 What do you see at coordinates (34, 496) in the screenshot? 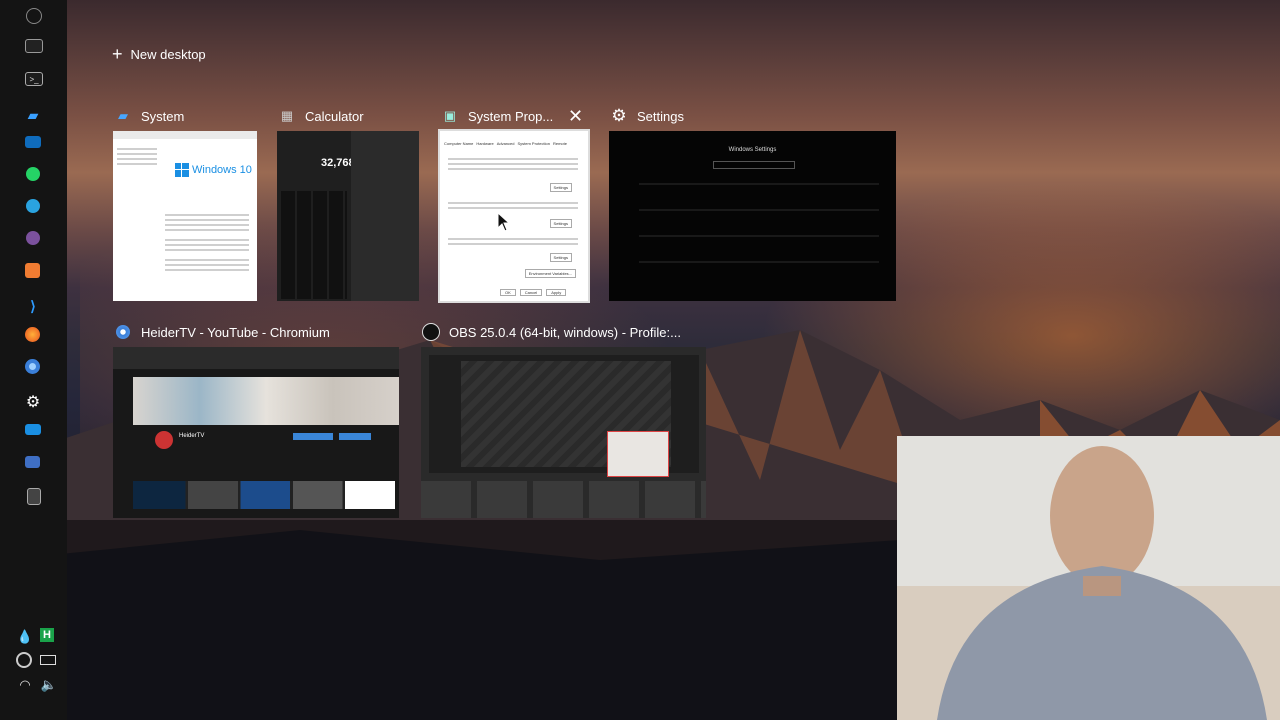
I see `calculator-icon` at bounding box center [34, 496].